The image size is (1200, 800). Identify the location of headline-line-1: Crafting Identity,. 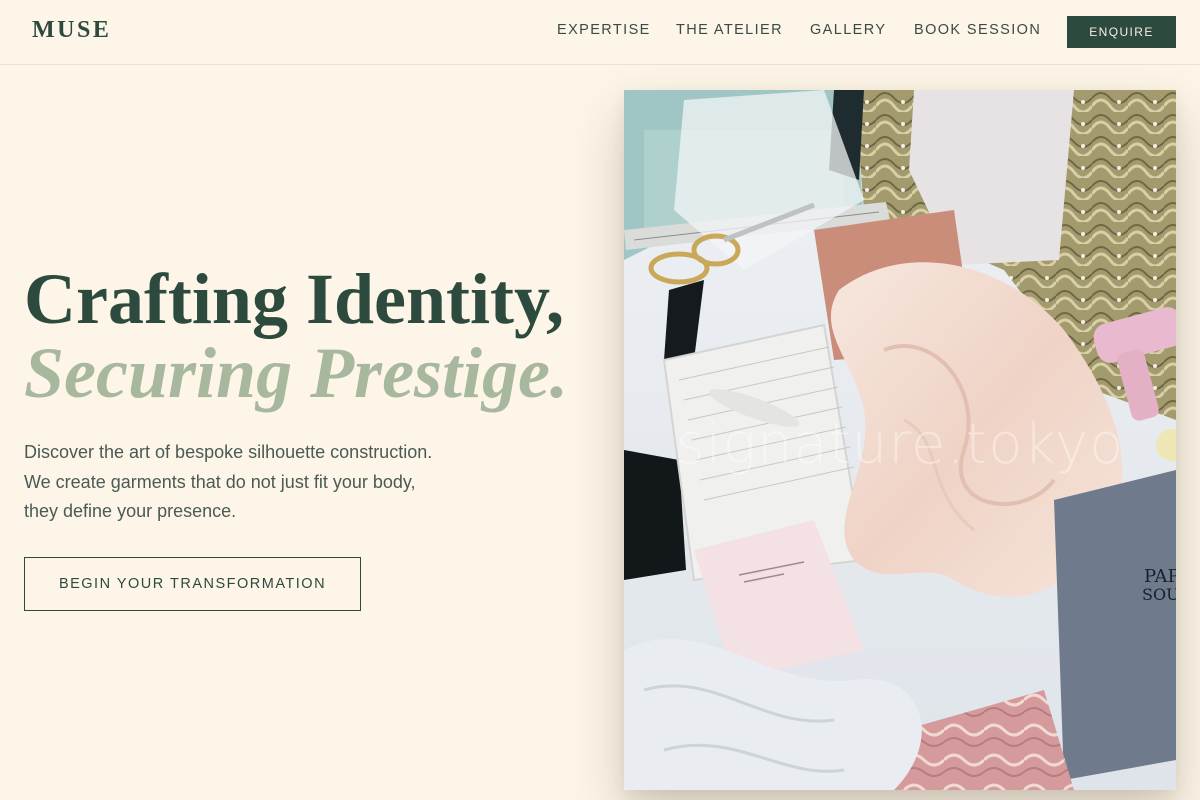
(294, 299).